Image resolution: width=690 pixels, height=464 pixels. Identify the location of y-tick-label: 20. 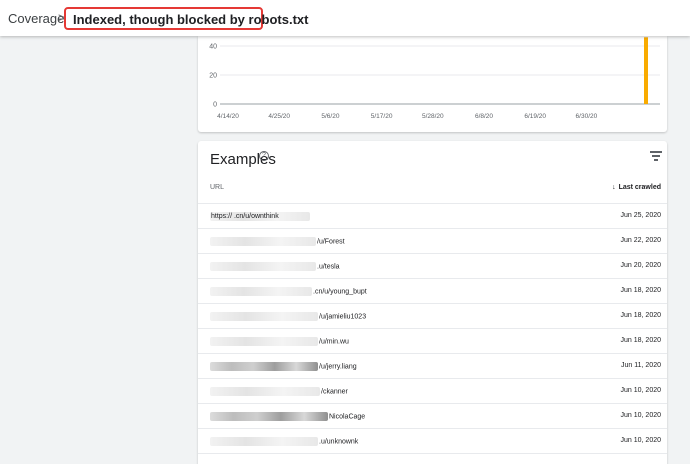
(213, 76).